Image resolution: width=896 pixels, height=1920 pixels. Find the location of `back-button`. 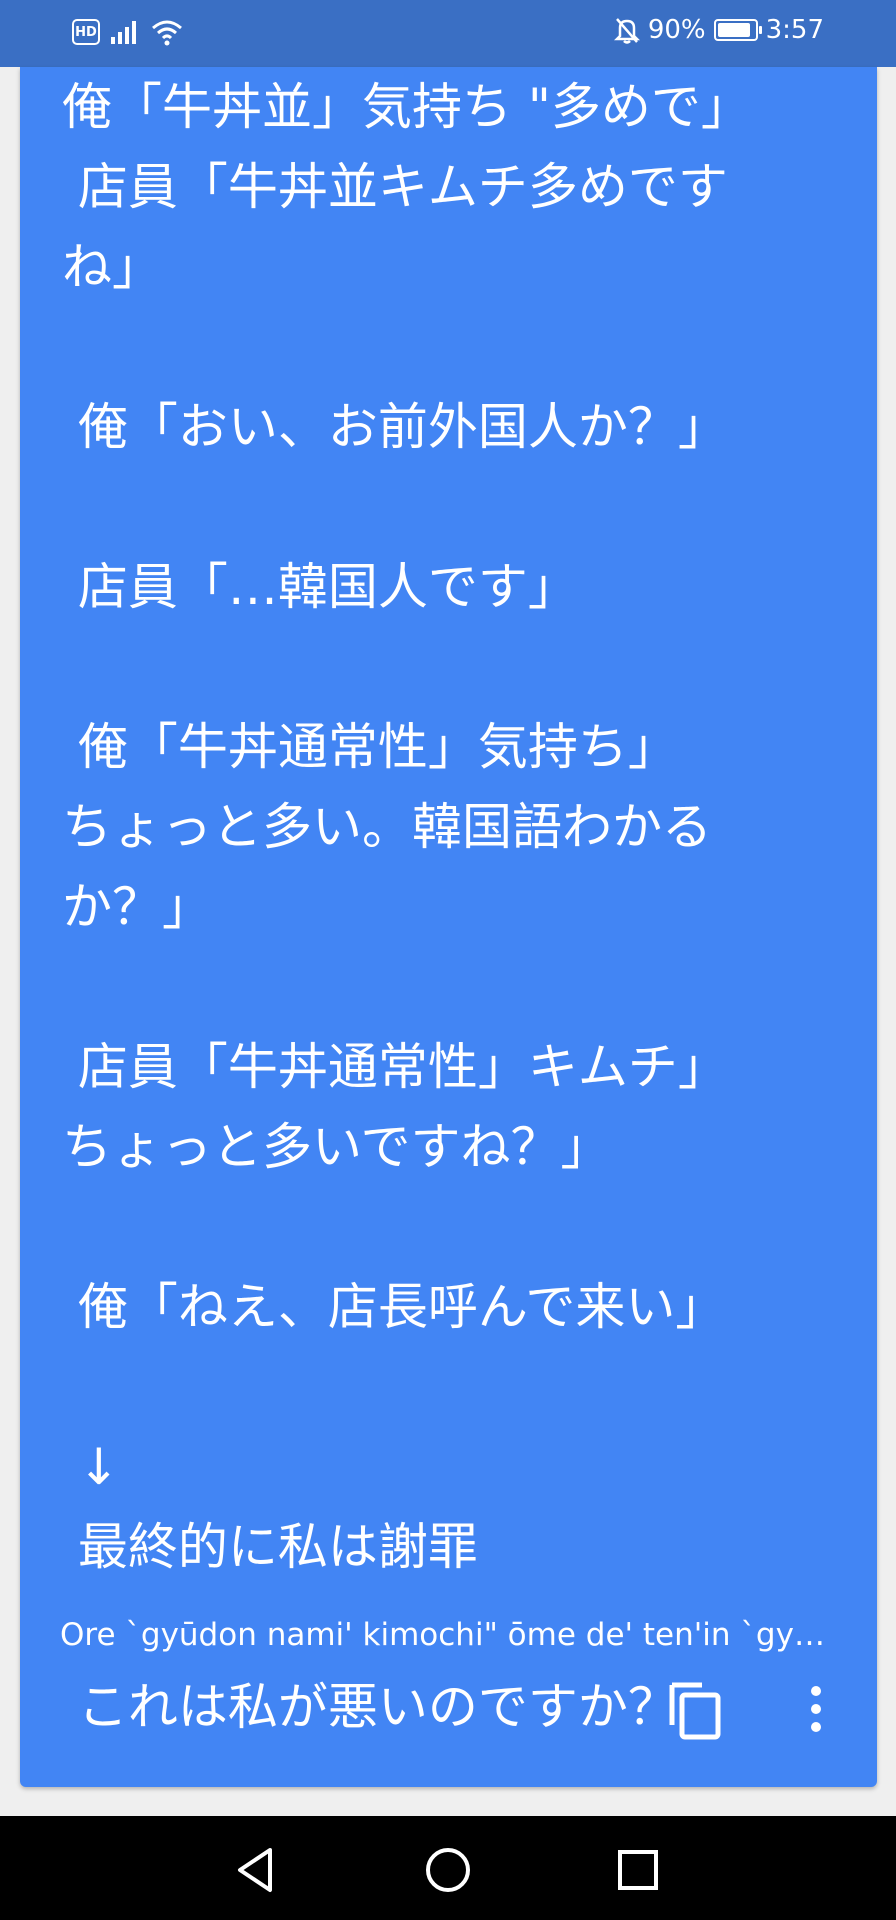

back-button is located at coordinates (256, 1870).